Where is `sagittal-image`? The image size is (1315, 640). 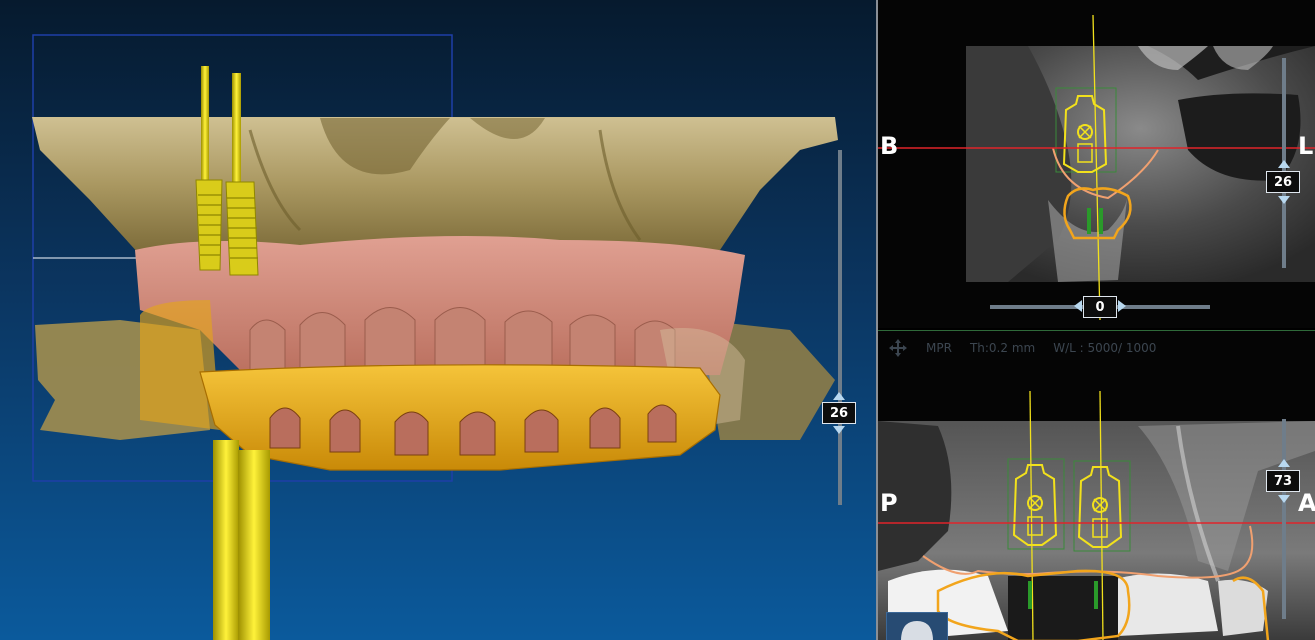 sagittal-image is located at coordinates (1096, 515).